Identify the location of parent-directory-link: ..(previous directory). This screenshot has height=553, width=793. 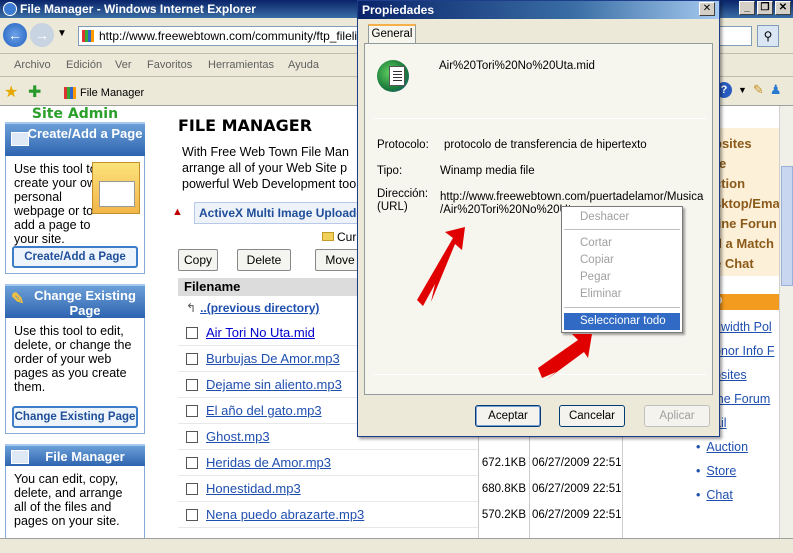
(259, 308).